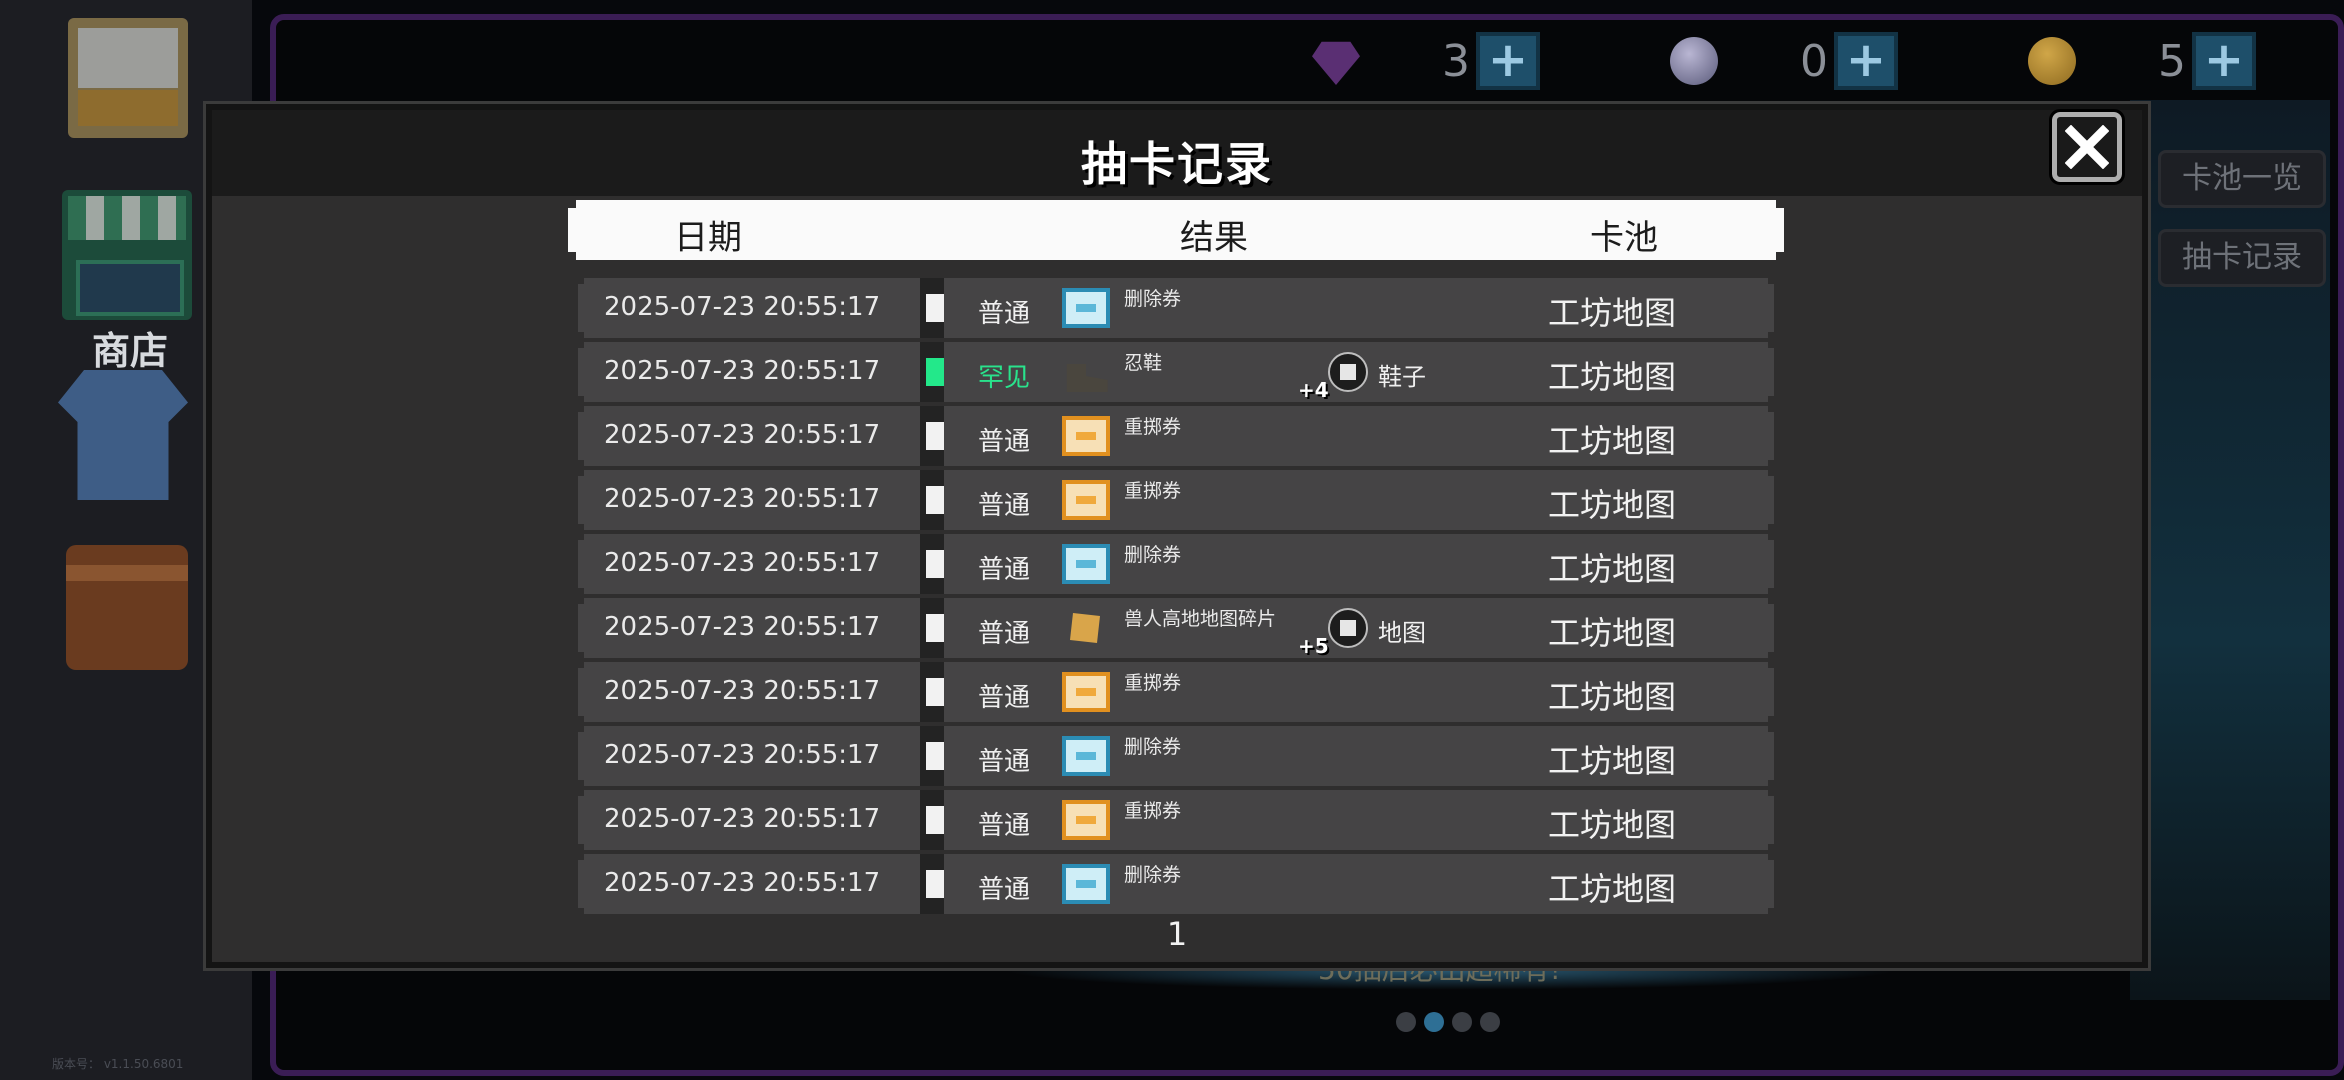 This screenshot has width=2344, height=1080. What do you see at coordinates (1866, 61) in the screenshot?
I see `add-orb-button: +` at bounding box center [1866, 61].